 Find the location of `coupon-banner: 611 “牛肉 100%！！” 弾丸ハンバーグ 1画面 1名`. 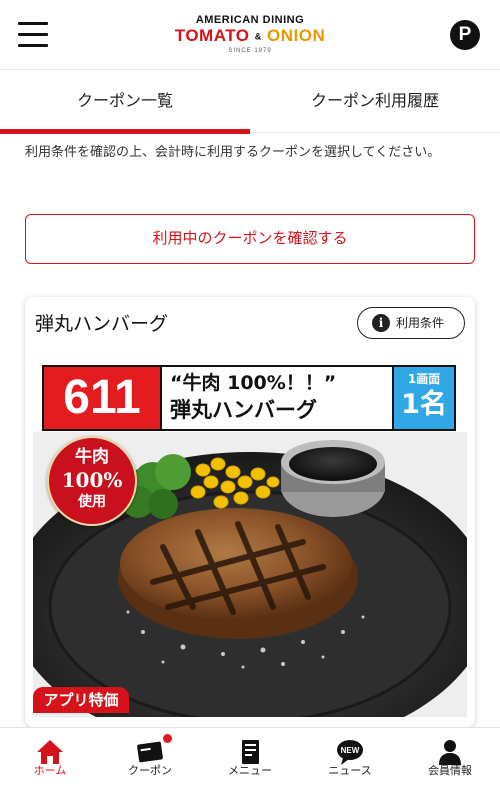

coupon-banner: 611 “牛肉 100%！！” 弾丸ハンバーグ 1画面 1名 is located at coordinates (249, 398).